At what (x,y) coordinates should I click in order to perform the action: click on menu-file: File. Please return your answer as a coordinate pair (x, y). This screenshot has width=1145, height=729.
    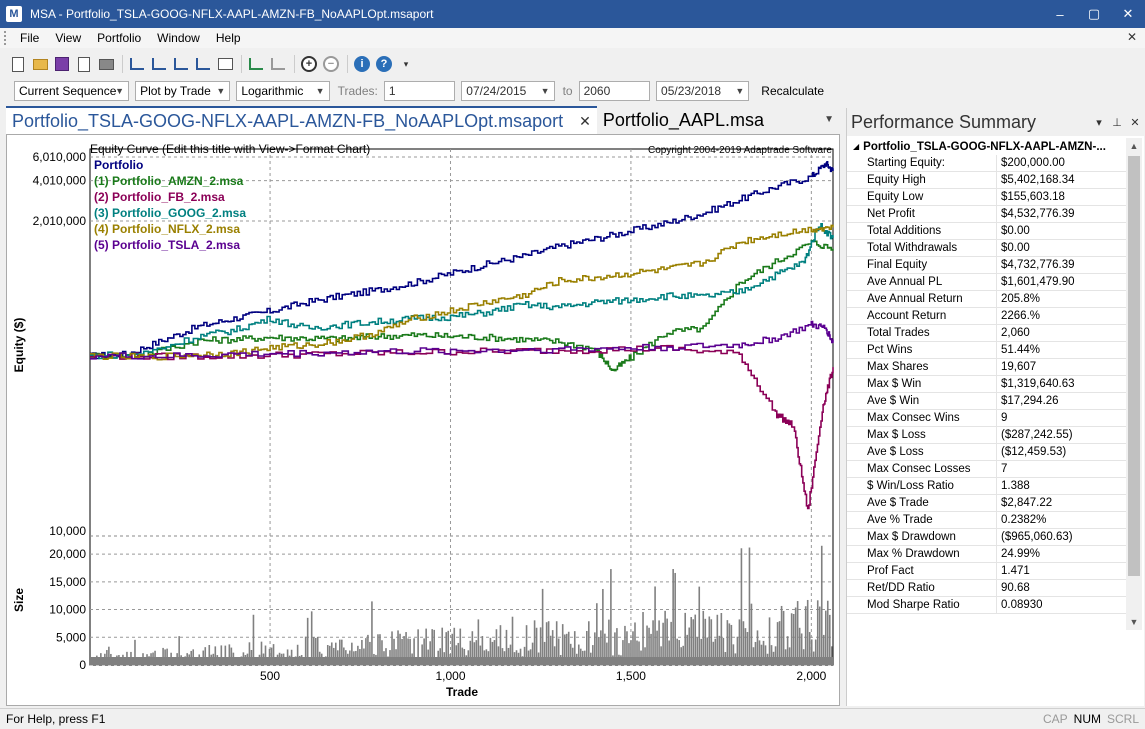
    Looking at the image, I should click on (29, 38).